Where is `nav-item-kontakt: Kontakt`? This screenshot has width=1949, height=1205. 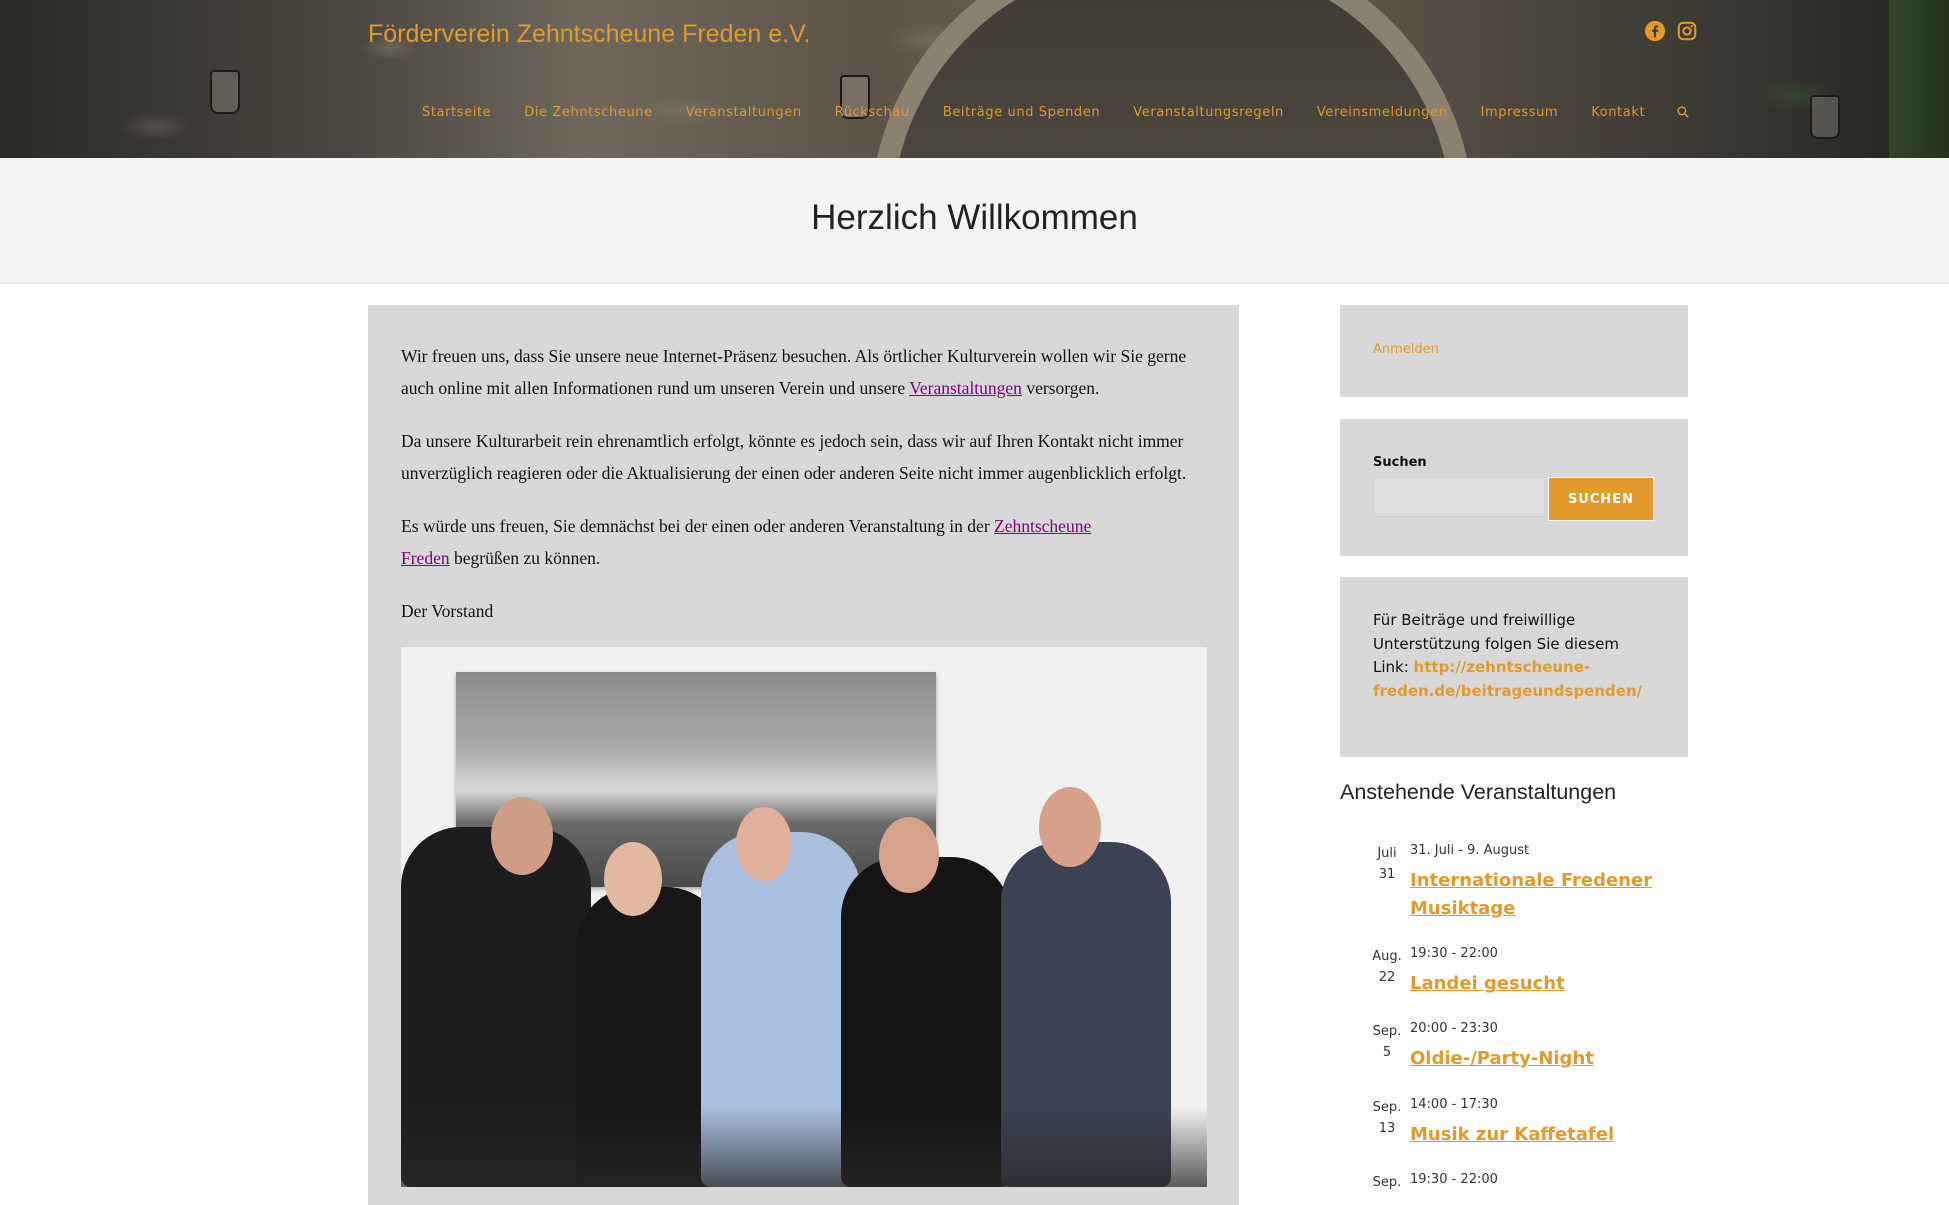 nav-item-kontakt: Kontakt is located at coordinates (1618, 113).